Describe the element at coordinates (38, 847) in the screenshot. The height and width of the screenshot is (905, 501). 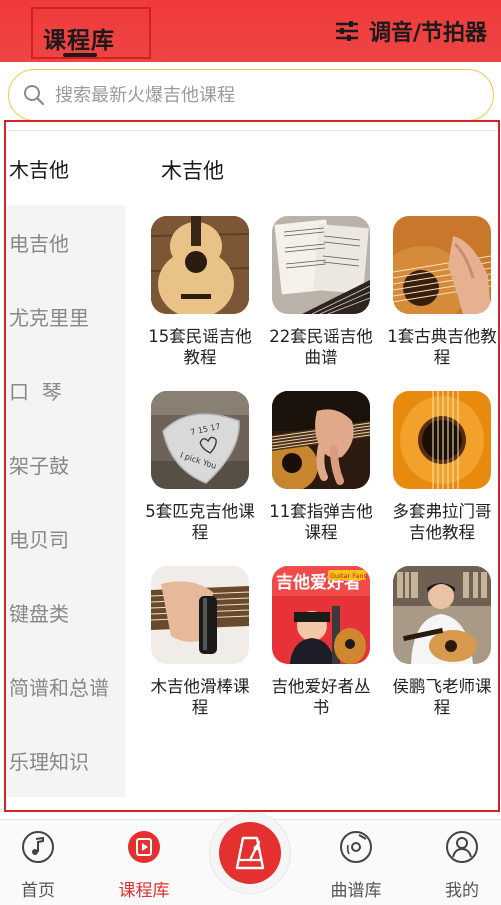
I see `music-note-icon` at that location.